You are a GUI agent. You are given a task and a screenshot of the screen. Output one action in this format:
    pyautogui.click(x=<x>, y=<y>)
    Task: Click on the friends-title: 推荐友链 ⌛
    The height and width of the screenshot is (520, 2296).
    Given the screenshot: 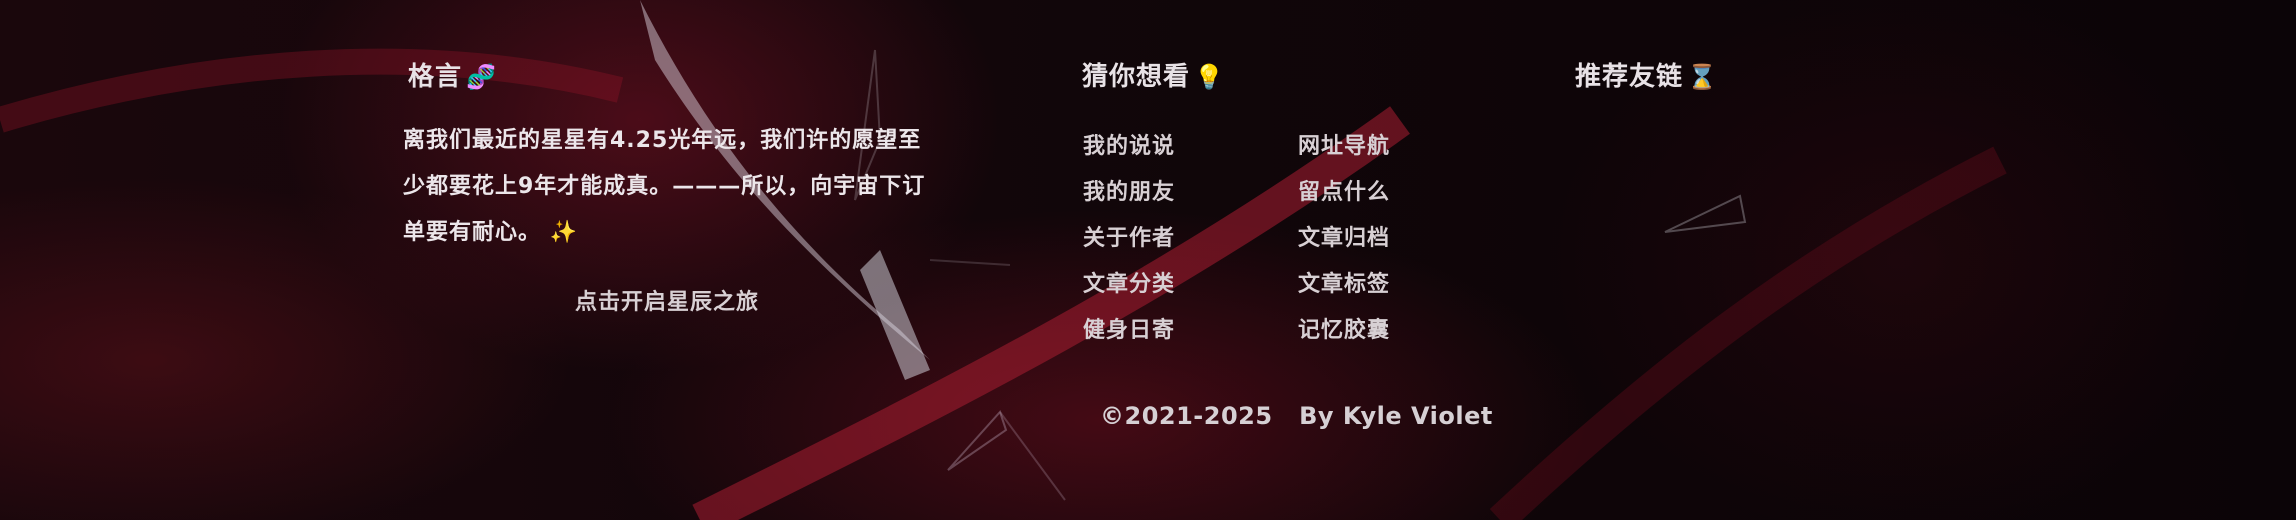 What is the action you would take?
    pyautogui.click(x=1646, y=74)
    